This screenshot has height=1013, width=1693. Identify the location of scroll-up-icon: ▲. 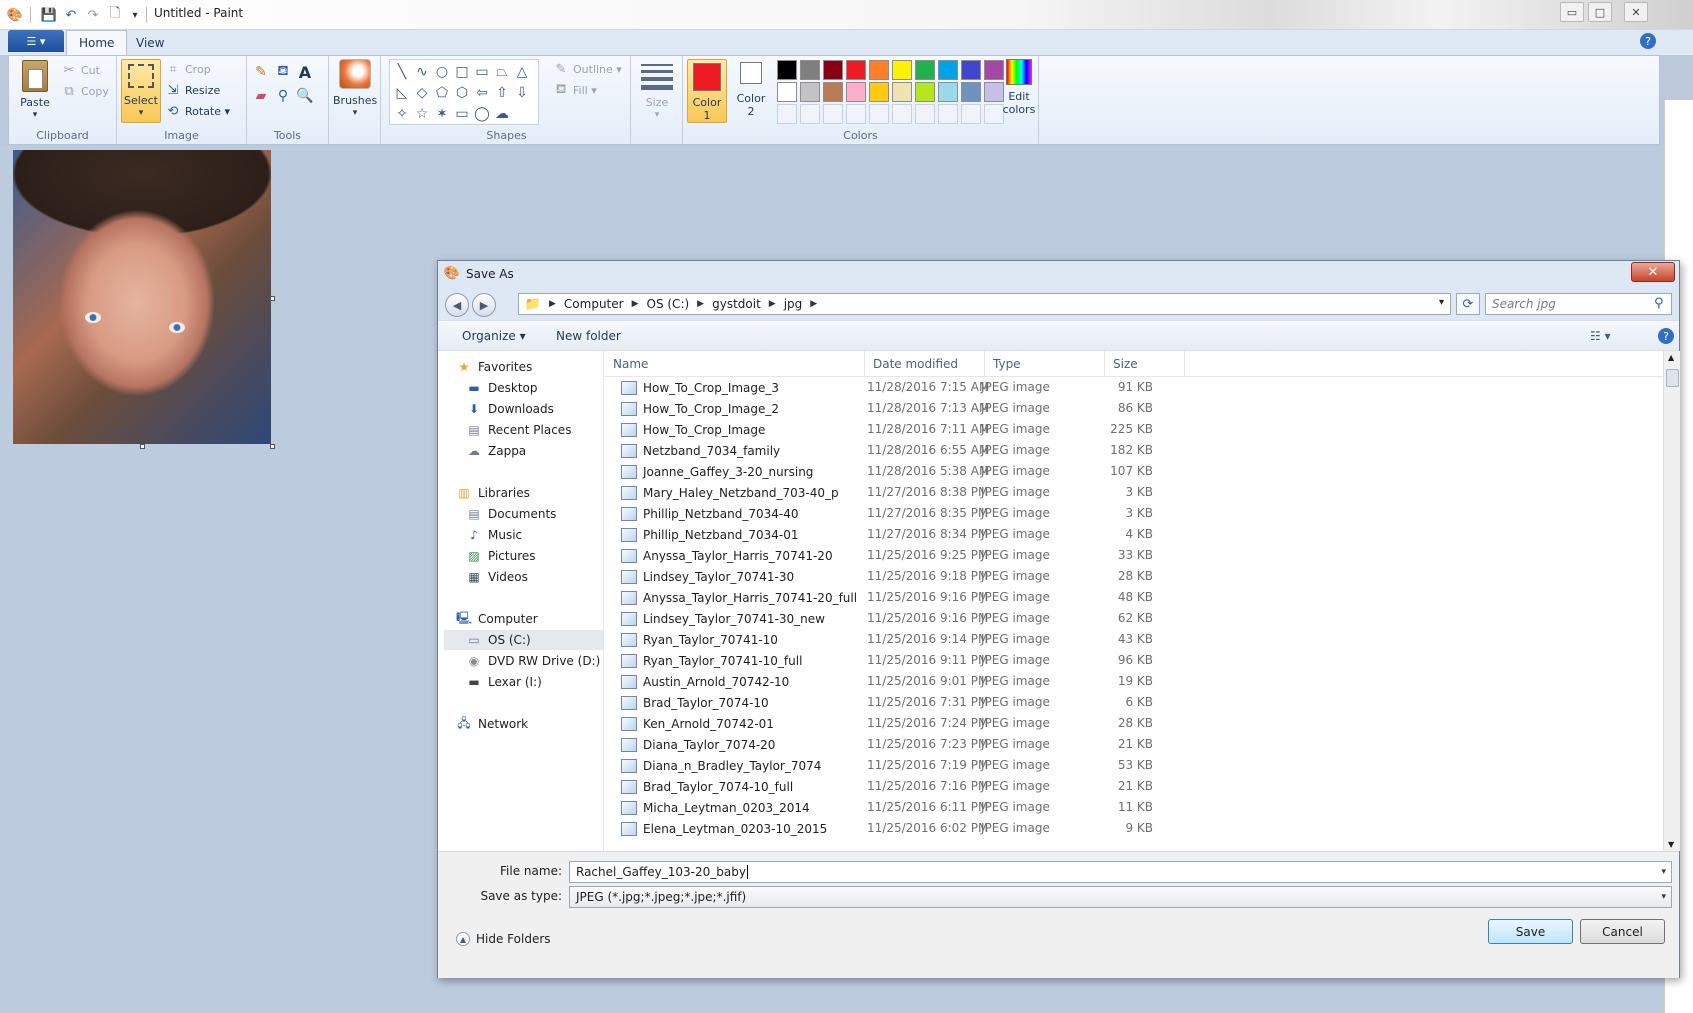
(1671, 357).